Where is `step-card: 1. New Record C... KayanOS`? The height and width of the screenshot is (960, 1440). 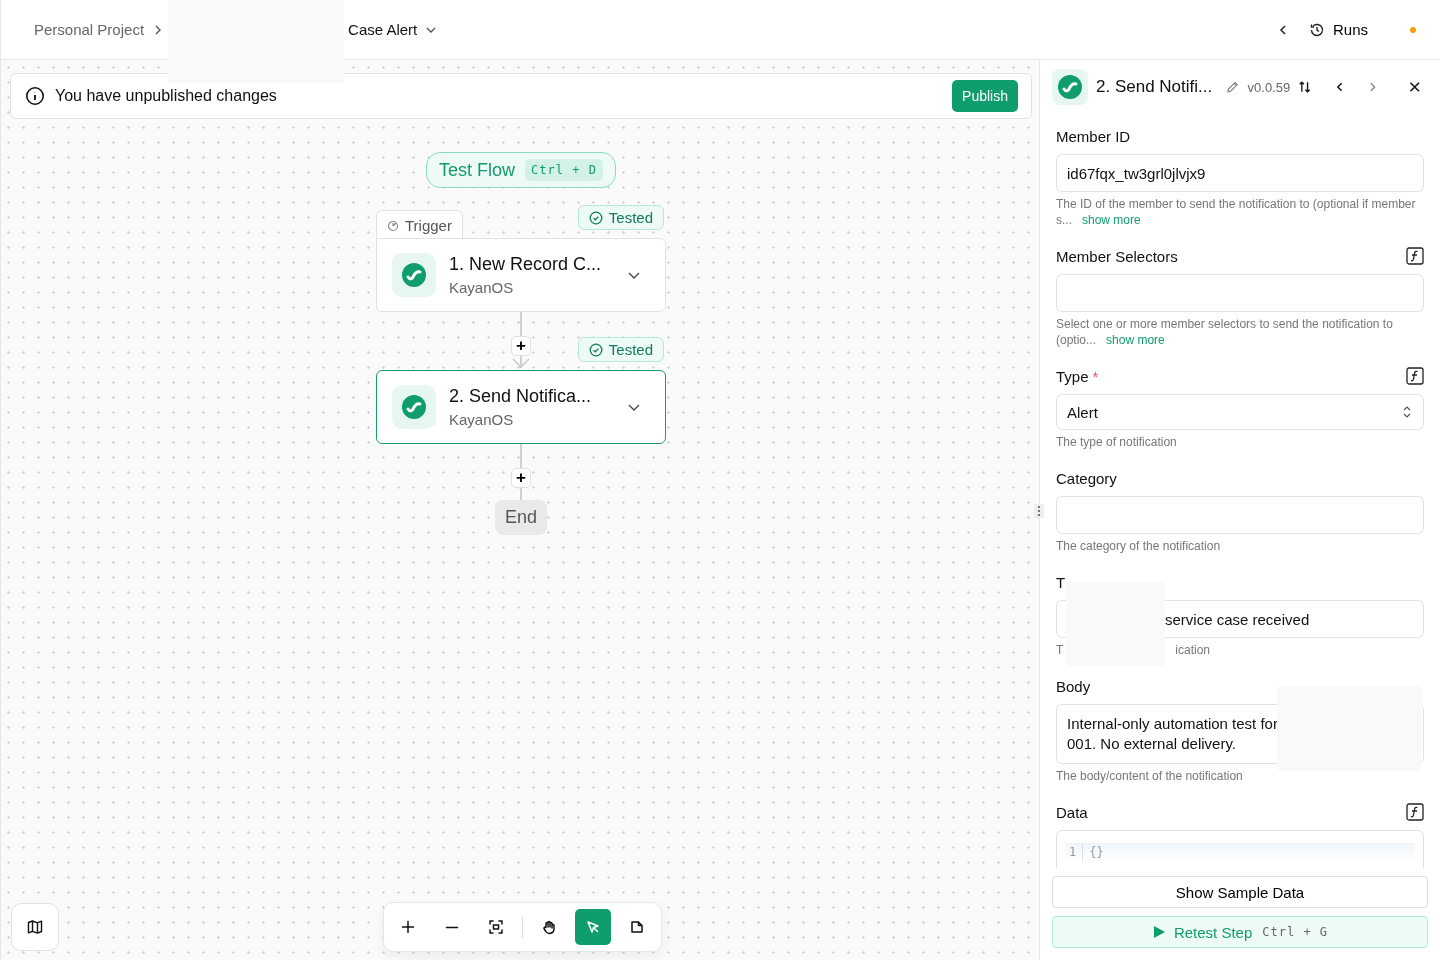 step-card: 1. New Record C... KayanOS is located at coordinates (521, 275).